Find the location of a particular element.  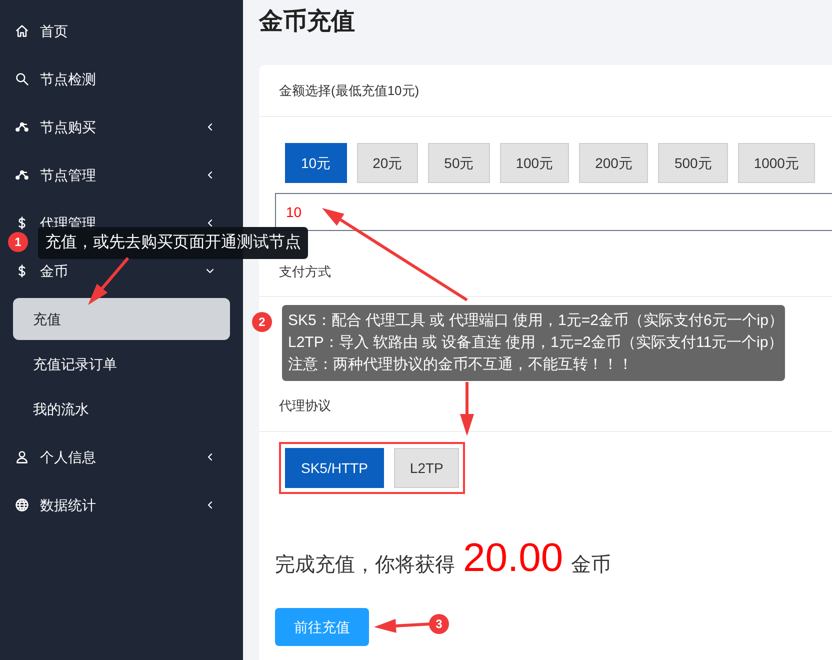

sidebar-item: 数据统计 is located at coordinates (121, 505).